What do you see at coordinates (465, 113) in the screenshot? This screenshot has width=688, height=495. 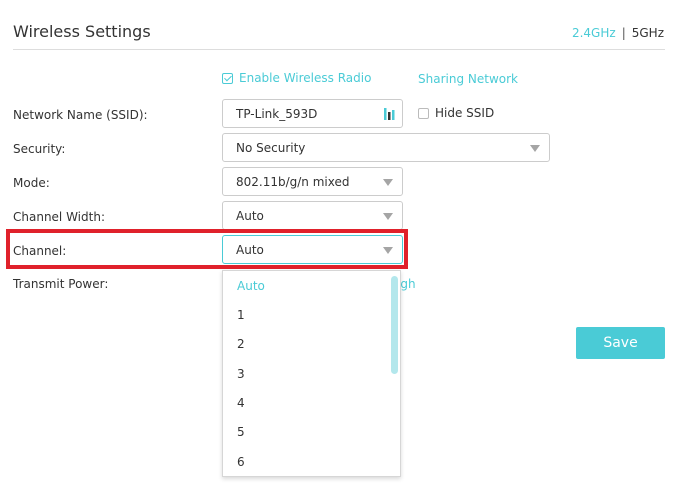 I see `hide-ssid-label: Hide SSID` at bounding box center [465, 113].